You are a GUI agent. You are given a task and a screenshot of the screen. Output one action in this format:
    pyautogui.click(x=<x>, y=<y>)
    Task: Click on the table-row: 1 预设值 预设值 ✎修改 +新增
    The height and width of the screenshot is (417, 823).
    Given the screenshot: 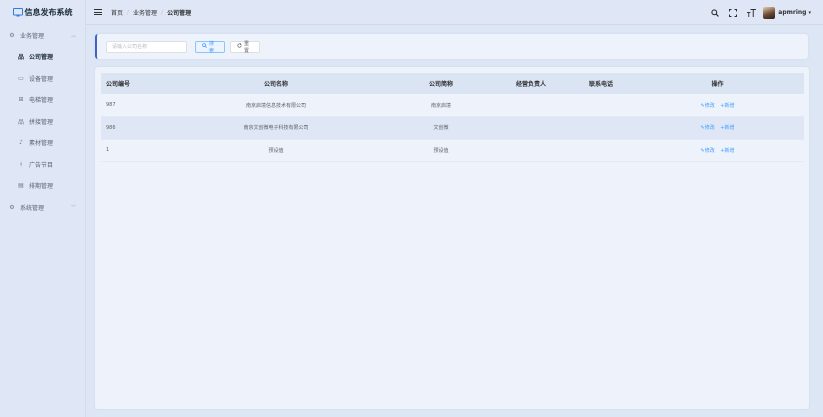 What is the action you would take?
    pyautogui.click(x=452, y=150)
    